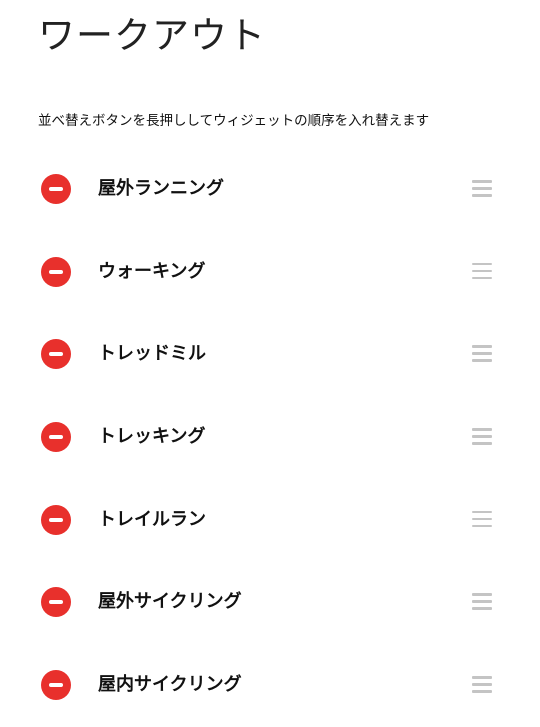 The width and height of the screenshot is (540, 727). What do you see at coordinates (270, 354) in the screenshot?
I see `list-item-workout: トレッドミル` at bounding box center [270, 354].